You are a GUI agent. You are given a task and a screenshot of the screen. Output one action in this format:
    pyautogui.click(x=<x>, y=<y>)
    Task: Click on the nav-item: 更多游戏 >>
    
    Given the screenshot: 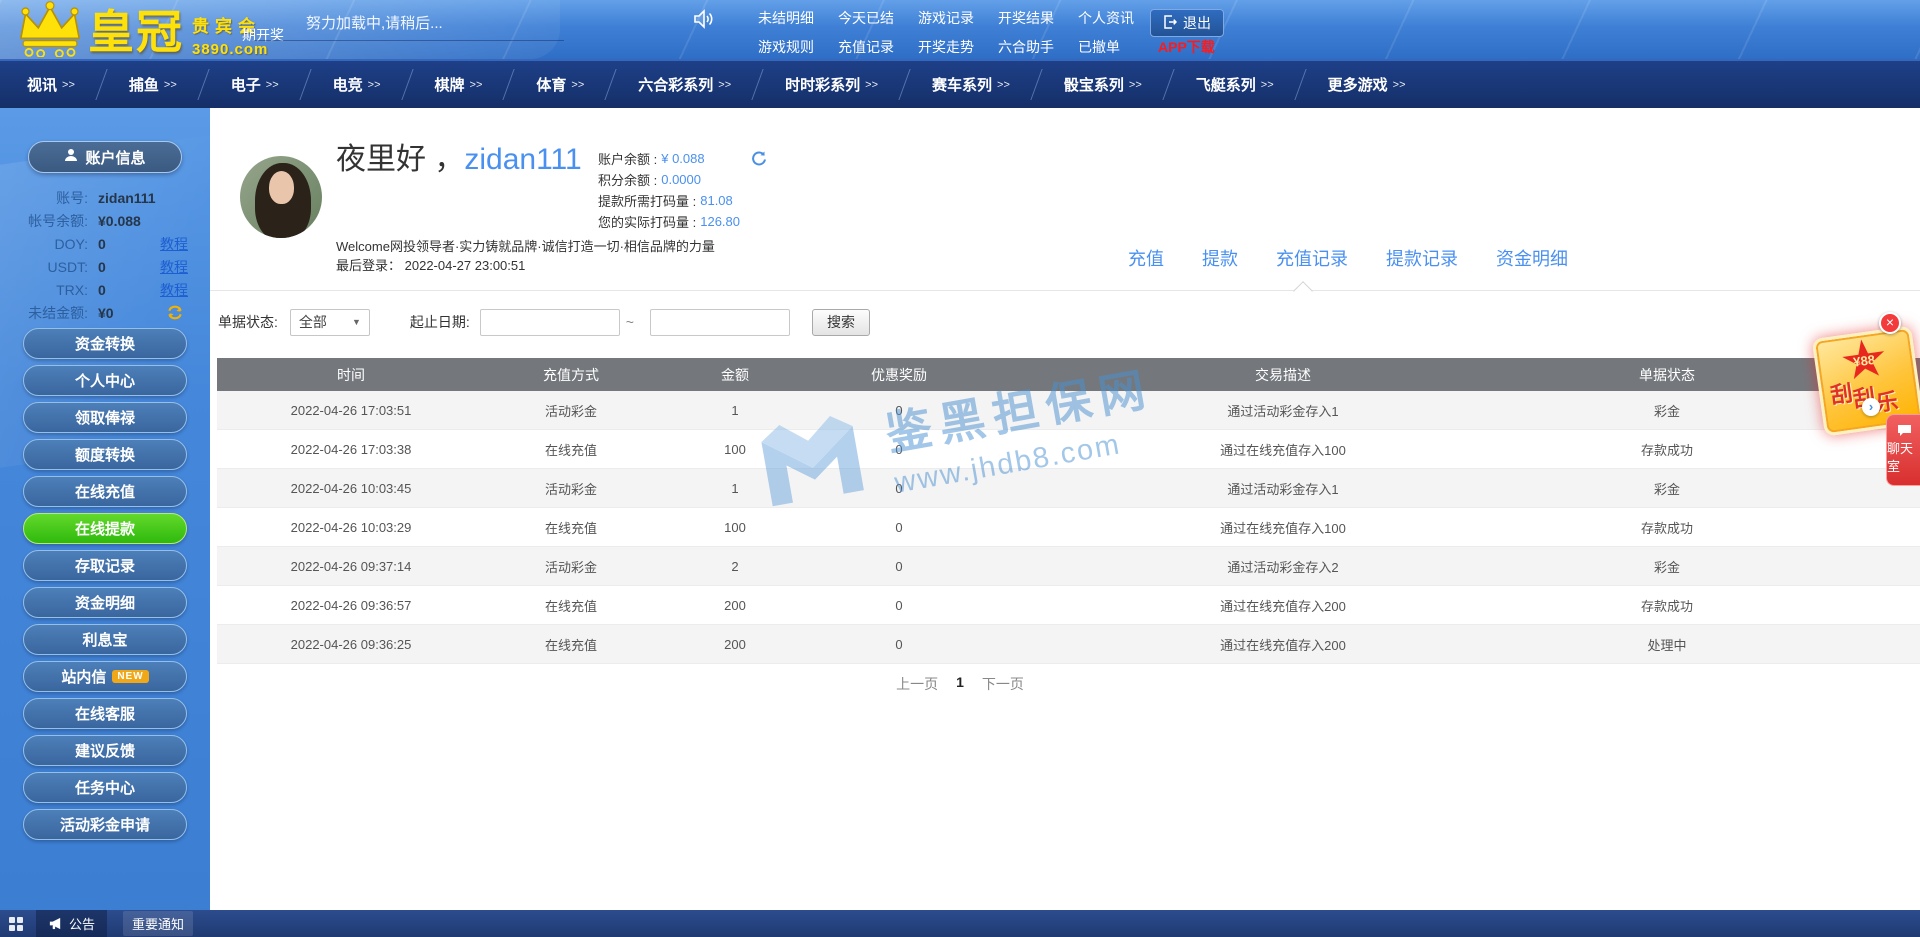 What is the action you would take?
    pyautogui.click(x=1367, y=84)
    